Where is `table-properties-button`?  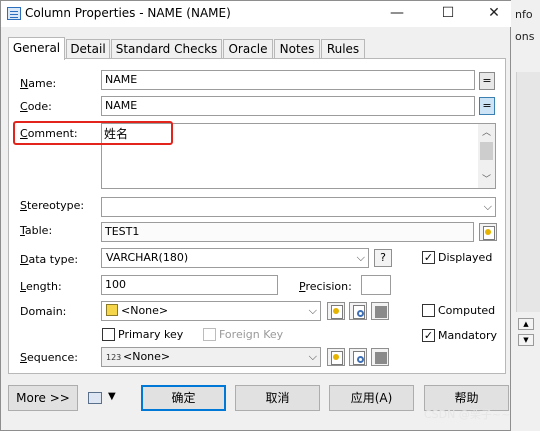
table-properties-button is located at coordinates (488, 232).